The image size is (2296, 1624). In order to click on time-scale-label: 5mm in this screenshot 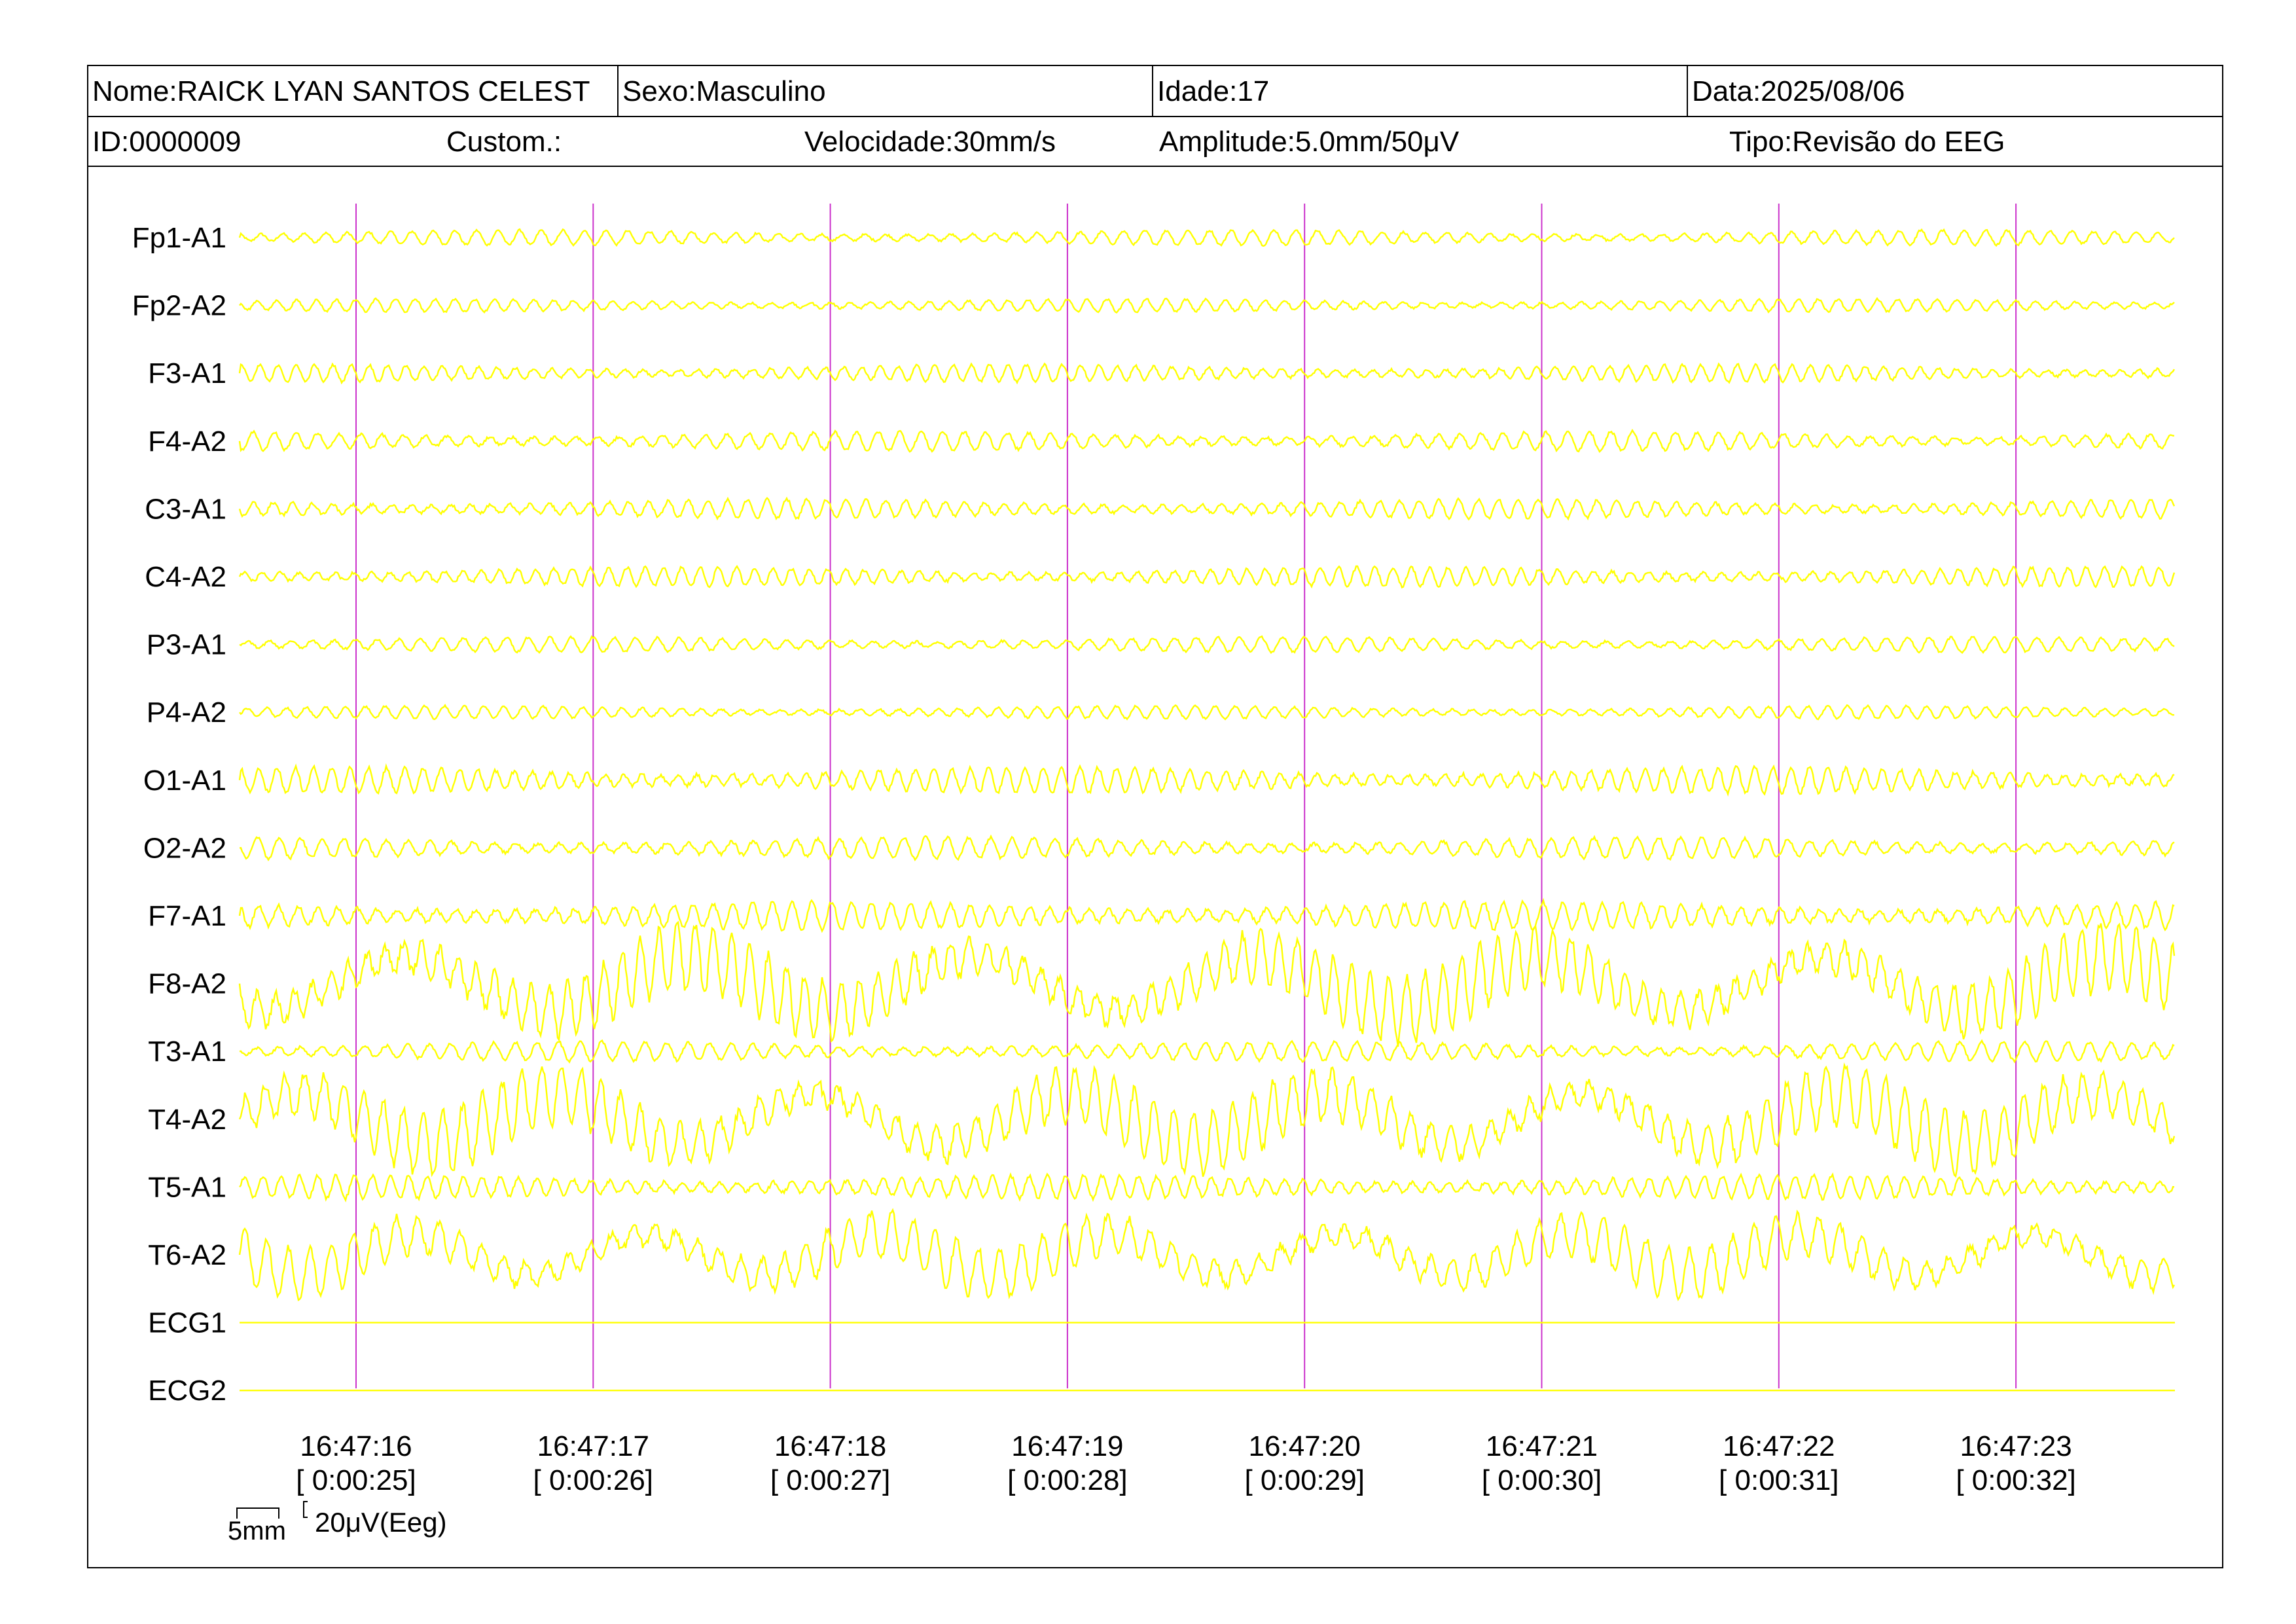, I will do `click(257, 1531)`.